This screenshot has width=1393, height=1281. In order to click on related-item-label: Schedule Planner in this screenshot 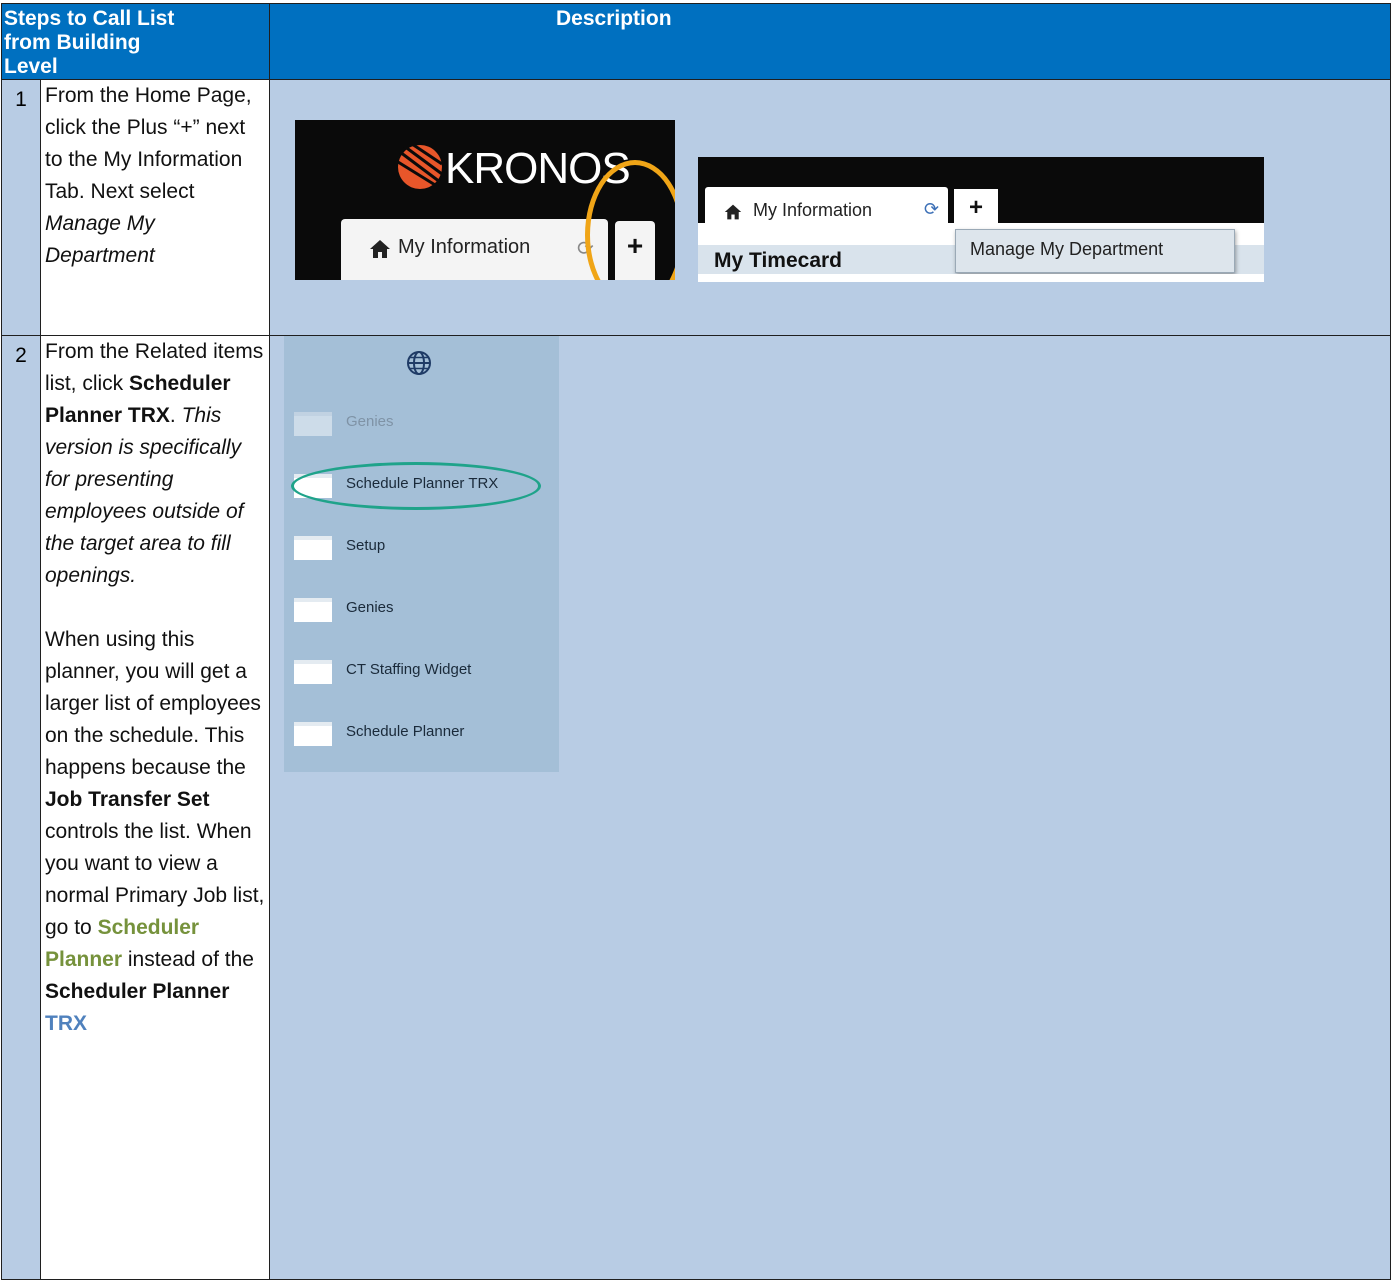, I will do `click(405, 731)`.